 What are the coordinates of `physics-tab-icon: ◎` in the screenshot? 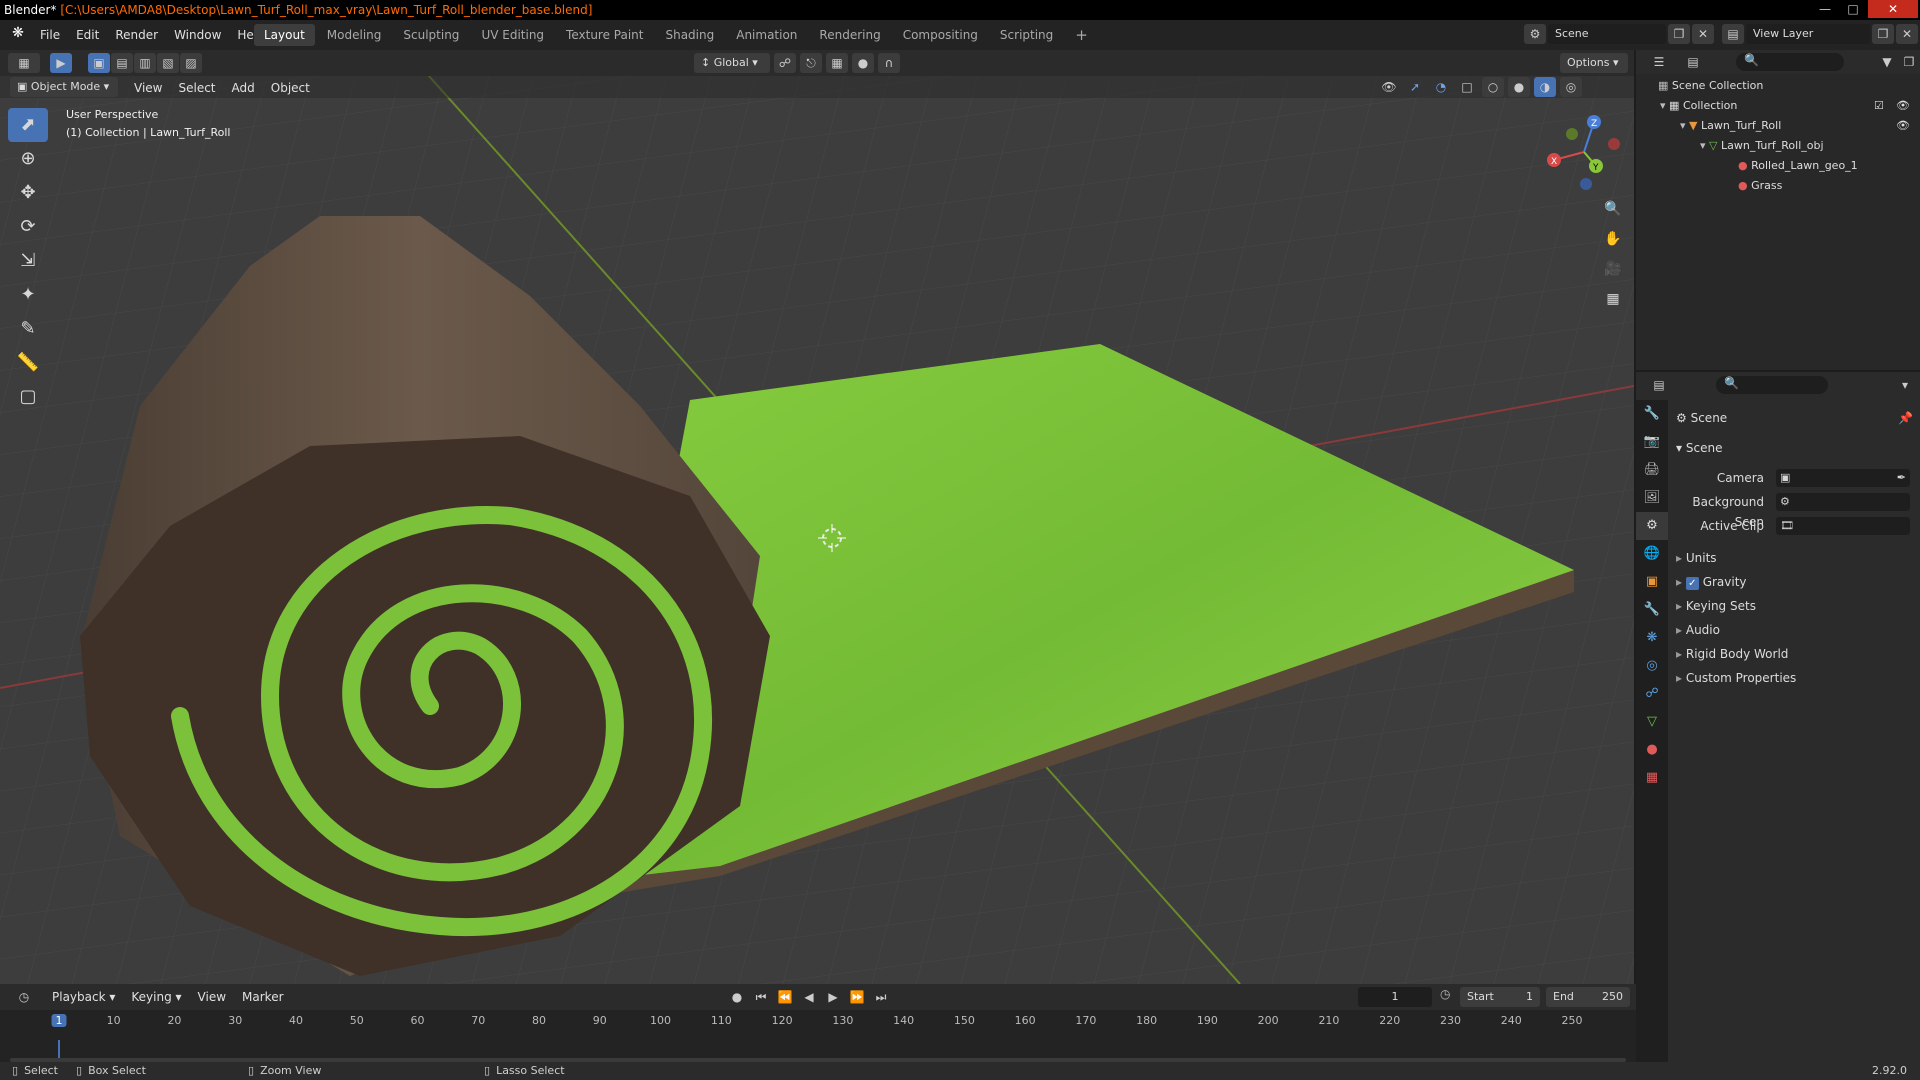 It's located at (1652, 666).